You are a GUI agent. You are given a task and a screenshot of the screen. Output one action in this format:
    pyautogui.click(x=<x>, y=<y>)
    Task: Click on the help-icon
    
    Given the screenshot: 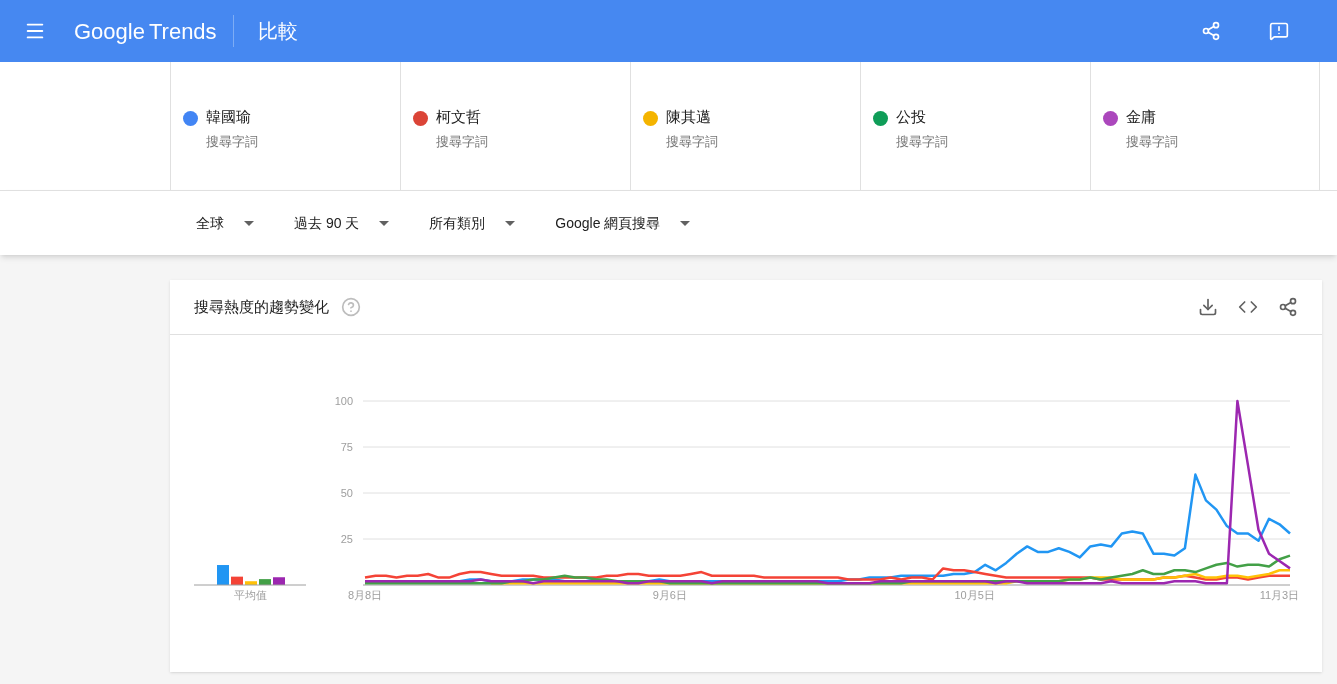 What is the action you would take?
    pyautogui.click(x=351, y=307)
    